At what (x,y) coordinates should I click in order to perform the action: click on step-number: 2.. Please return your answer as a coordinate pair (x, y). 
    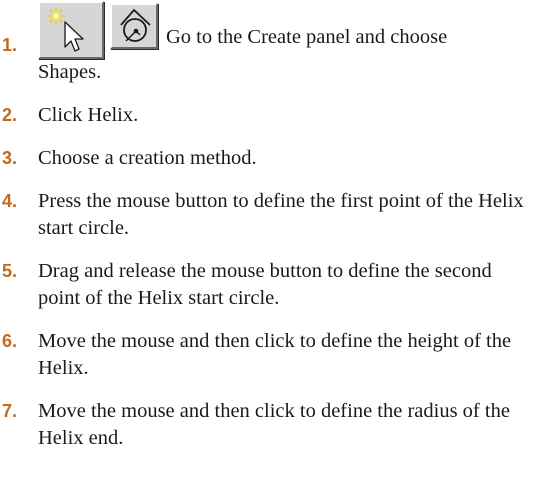
    Looking at the image, I should click on (10, 115).